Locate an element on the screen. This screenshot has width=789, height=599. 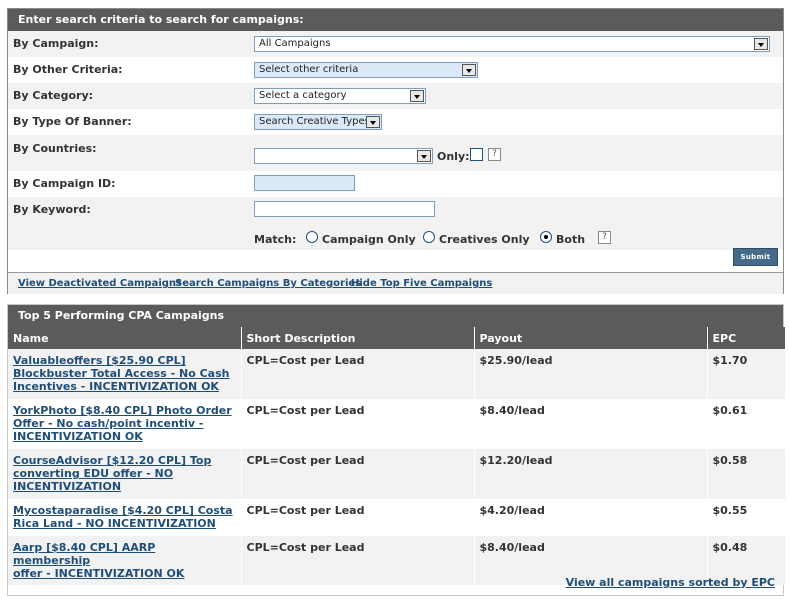
match-option-creatives-only: Creatives Only is located at coordinates (484, 239).